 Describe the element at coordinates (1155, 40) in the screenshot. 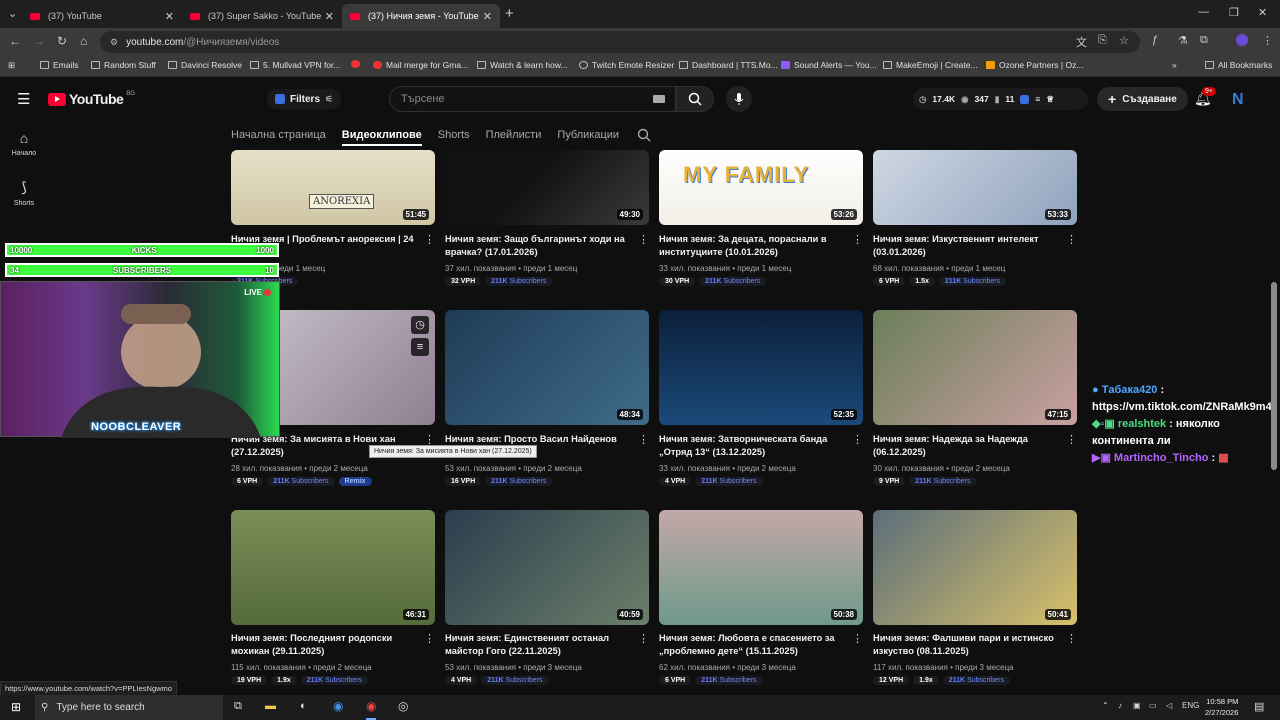

I see `extension-icon: ƒ` at that location.